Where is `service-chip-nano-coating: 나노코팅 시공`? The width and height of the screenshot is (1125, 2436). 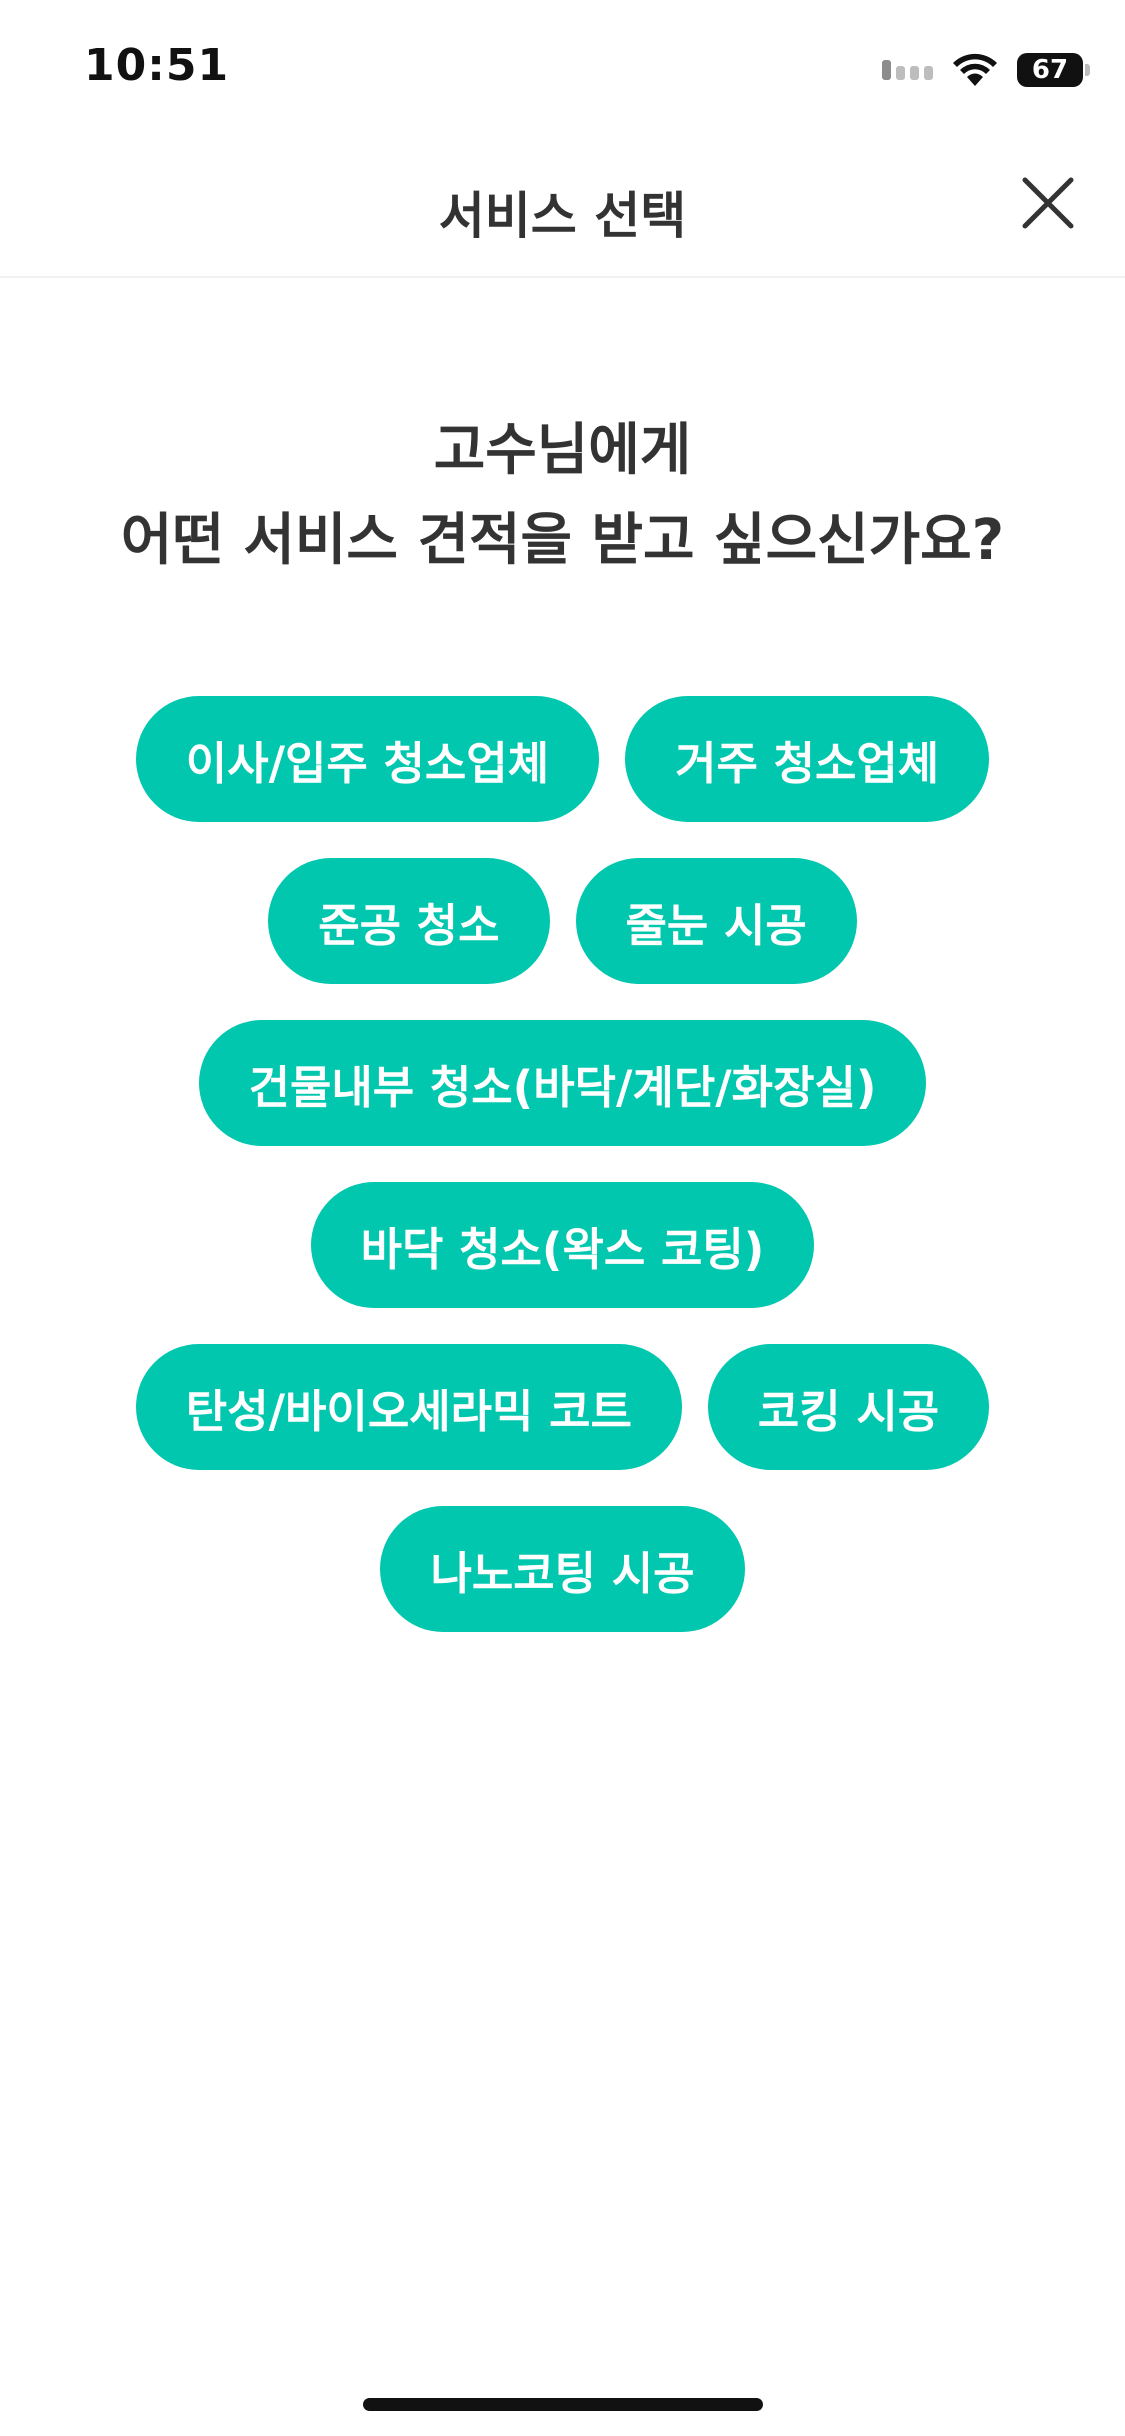
service-chip-nano-coating: 나노코팅 시공 is located at coordinates (562, 1569).